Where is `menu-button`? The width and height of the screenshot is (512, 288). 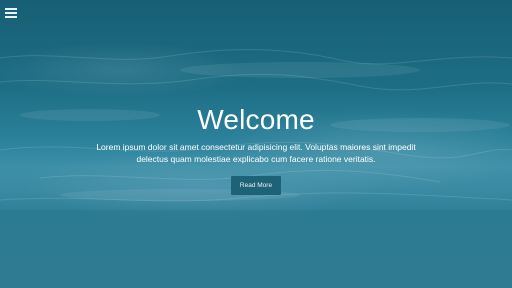
menu-button is located at coordinates (12, 13).